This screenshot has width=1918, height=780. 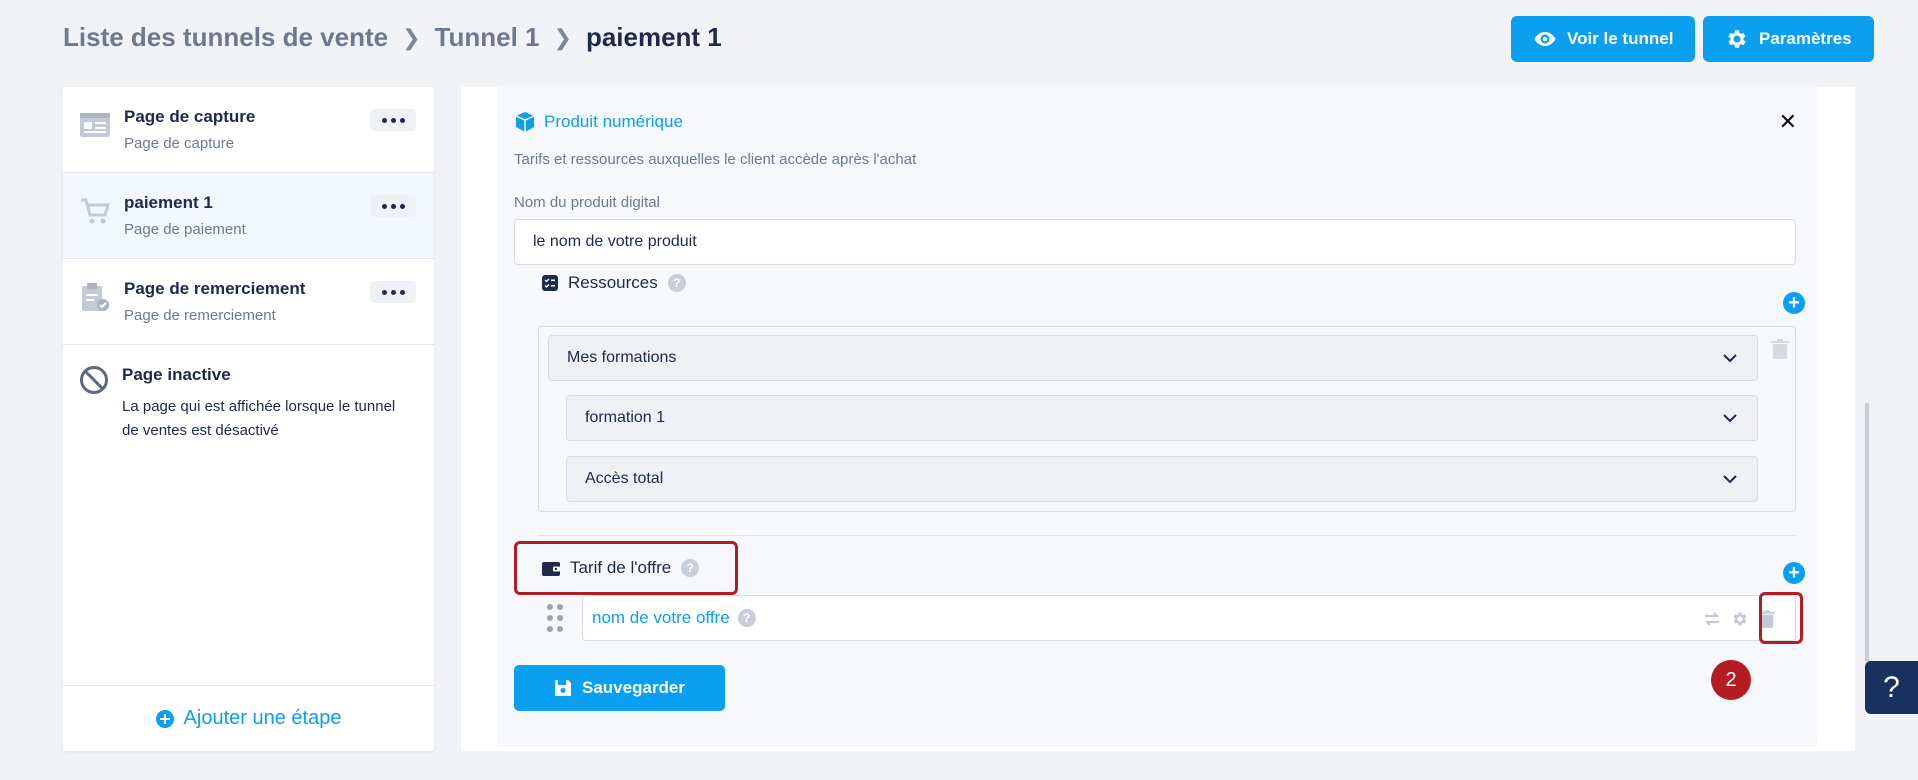 What do you see at coordinates (1794, 573) in the screenshot?
I see `add-offer-button: +` at bounding box center [1794, 573].